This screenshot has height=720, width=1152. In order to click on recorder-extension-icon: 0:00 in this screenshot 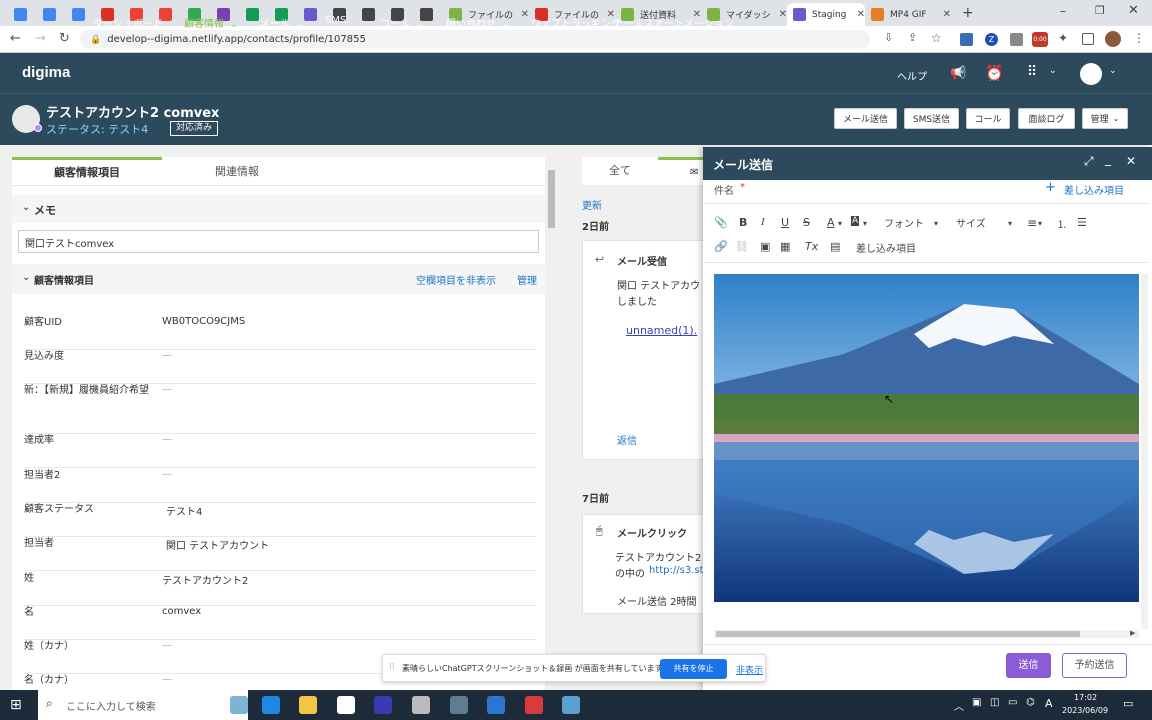, I will do `click(1040, 39)`.